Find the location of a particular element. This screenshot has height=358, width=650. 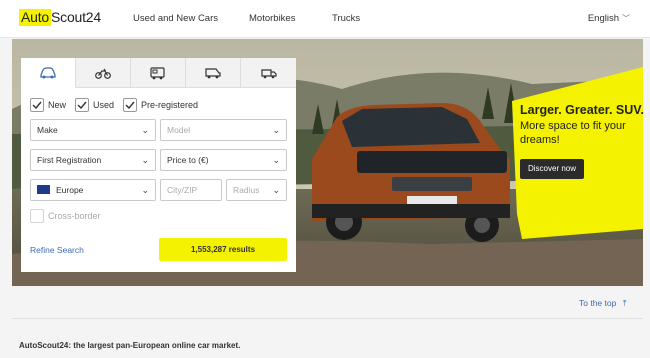

tab-motorbike is located at coordinates (103, 73).